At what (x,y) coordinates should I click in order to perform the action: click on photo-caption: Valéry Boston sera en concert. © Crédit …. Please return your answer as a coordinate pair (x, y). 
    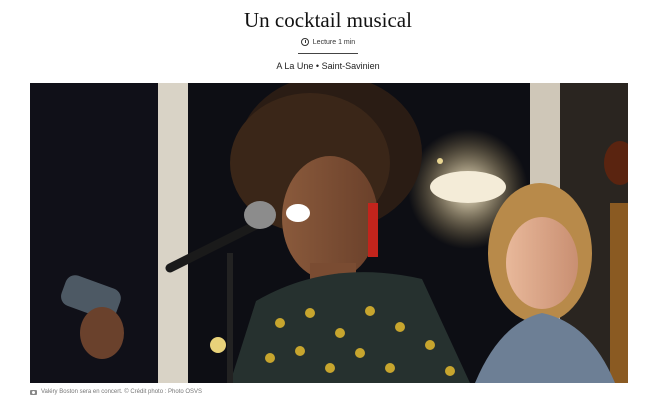
    Looking at the image, I should click on (116, 392).